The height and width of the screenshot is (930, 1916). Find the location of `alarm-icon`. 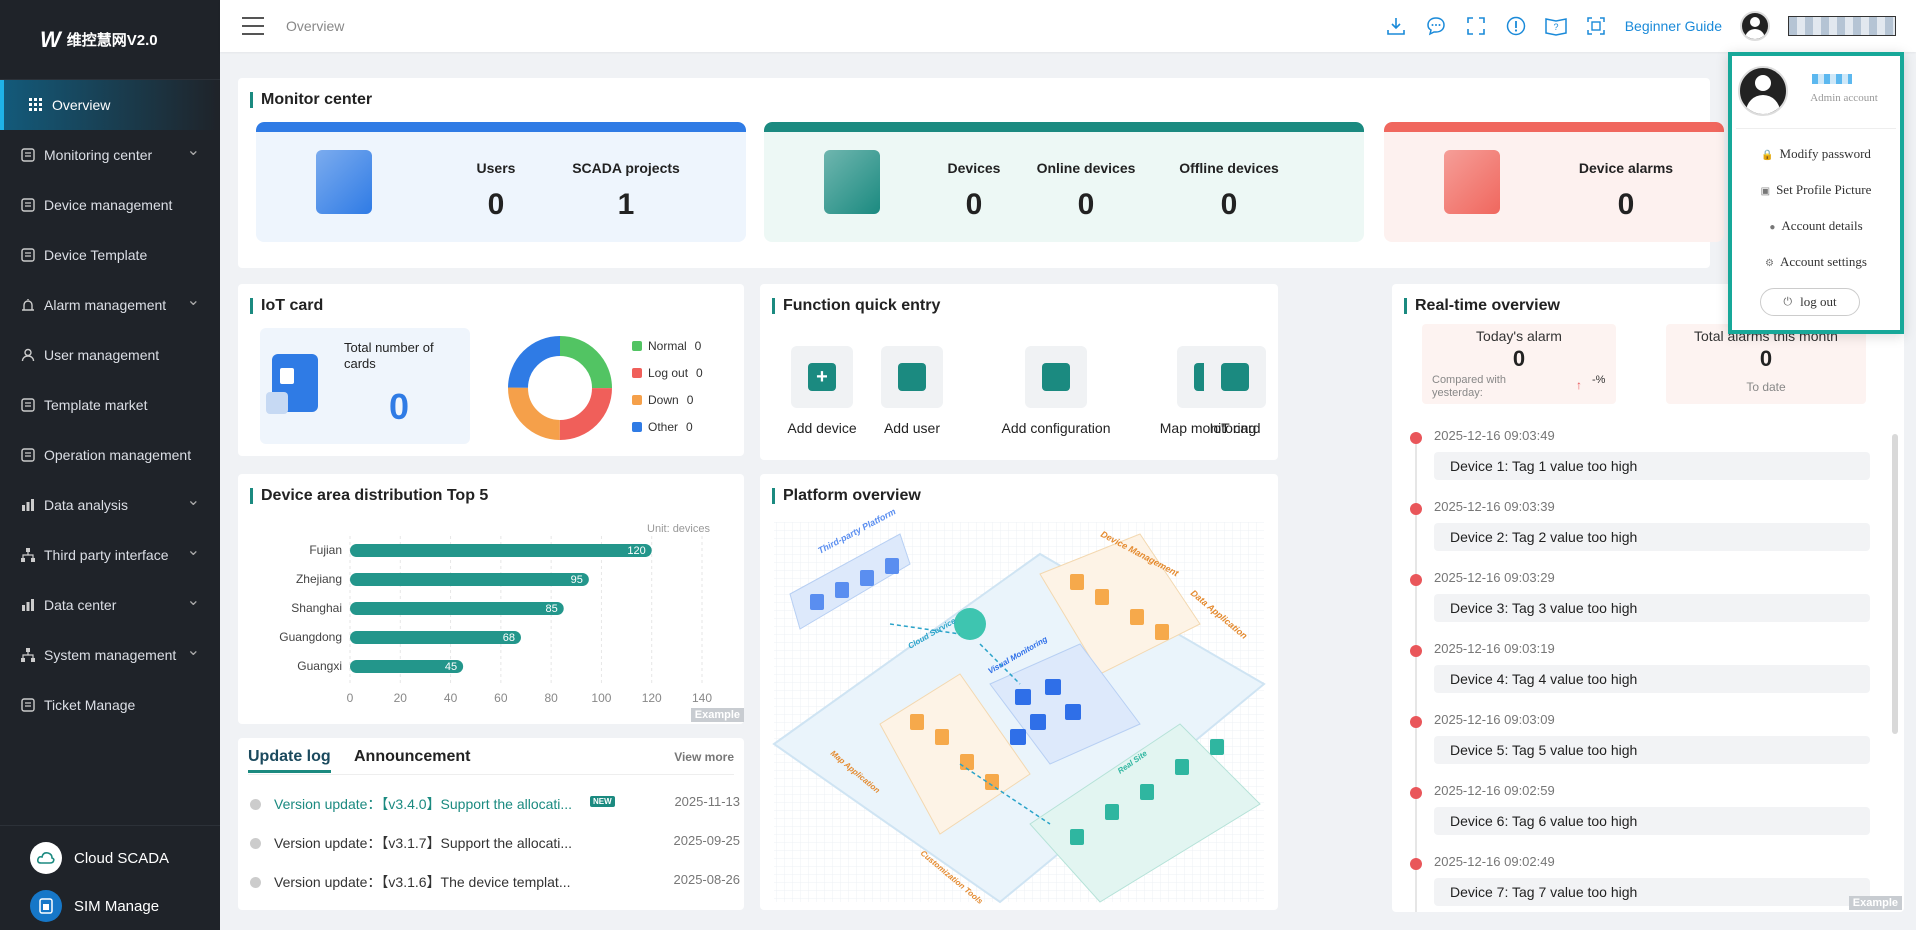

alarm-icon is located at coordinates (28, 305).